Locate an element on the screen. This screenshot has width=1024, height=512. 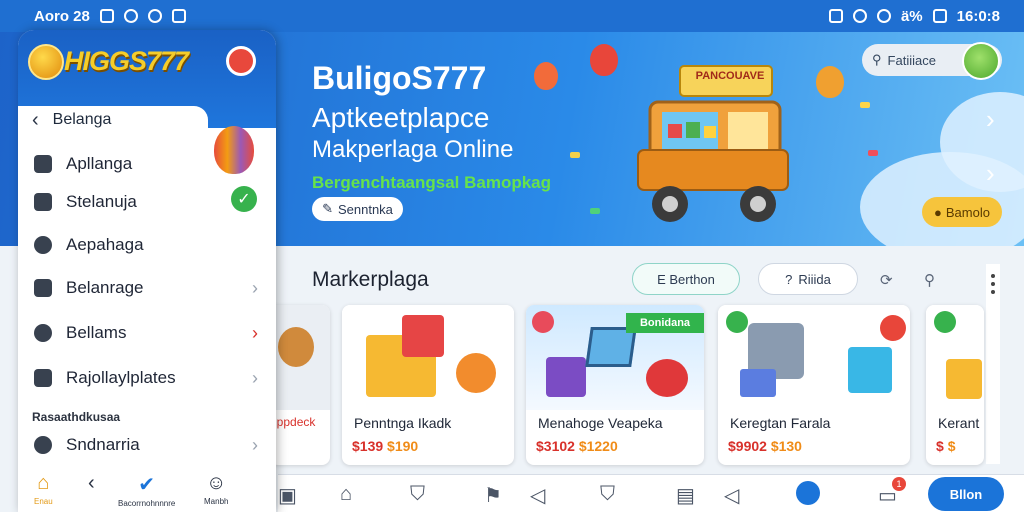
refresh-icon: ⟳ is located at coordinates (886, 280).